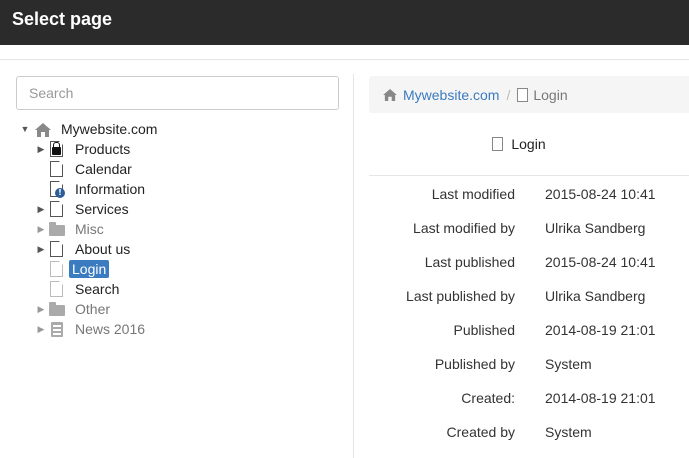 This screenshot has height=458, width=689. Describe the element at coordinates (57, 329) in the screenshot. I see `news-icon` at that location.